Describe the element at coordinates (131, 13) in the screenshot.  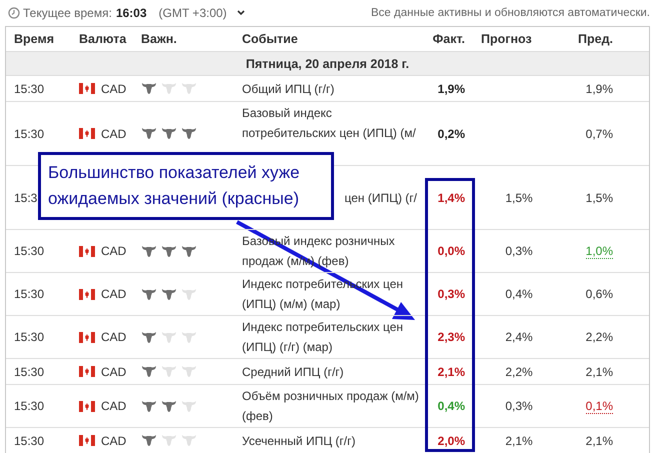
I see `current-time: 16:03` at that location.